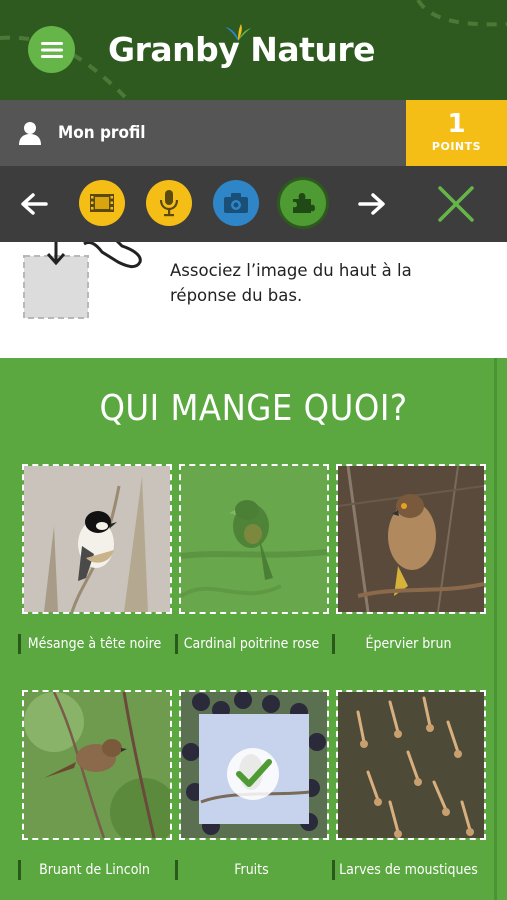 This screenshot has height=900, width=507. I want to click on caption-larvae: Larves de moustiques, so click(407, 870).